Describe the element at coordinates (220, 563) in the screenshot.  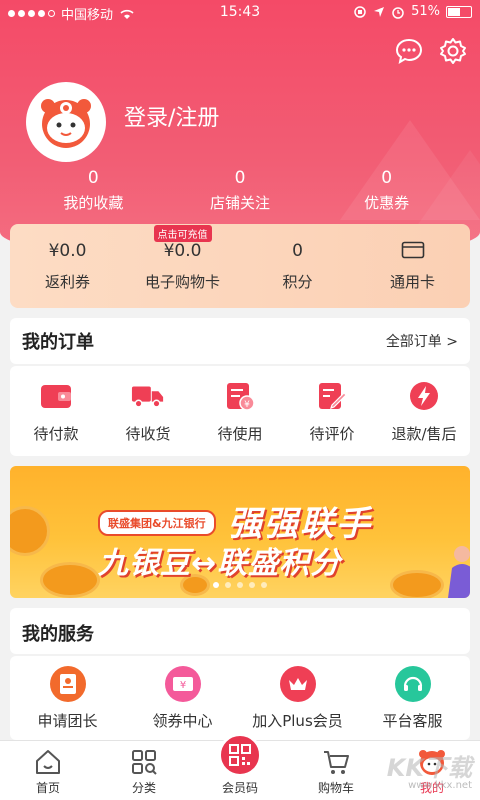
I see `banner-subline: 九银豆↔联盛积分` at that location.